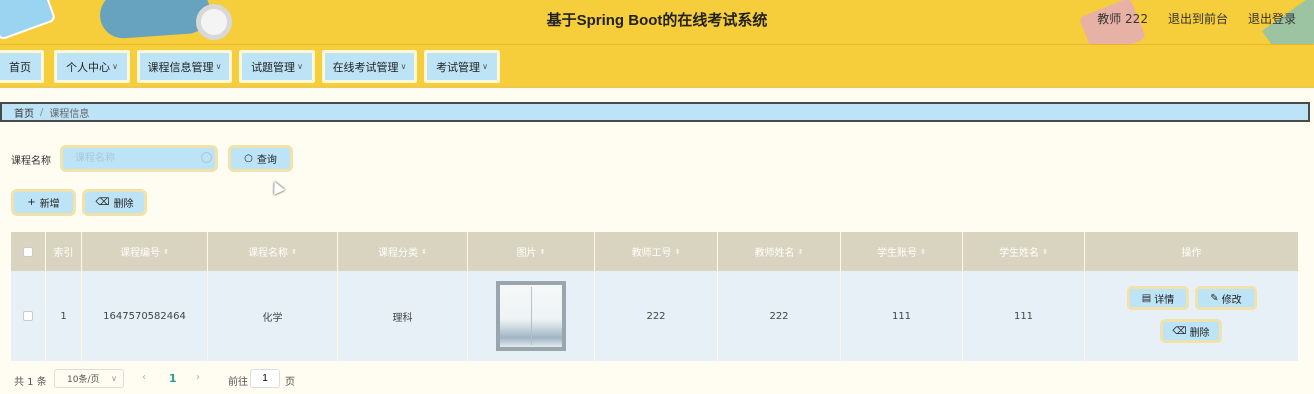 Image resolution: width=1314 pixels, height=394 pixels. I want to click on row-select, so click(28, 316).